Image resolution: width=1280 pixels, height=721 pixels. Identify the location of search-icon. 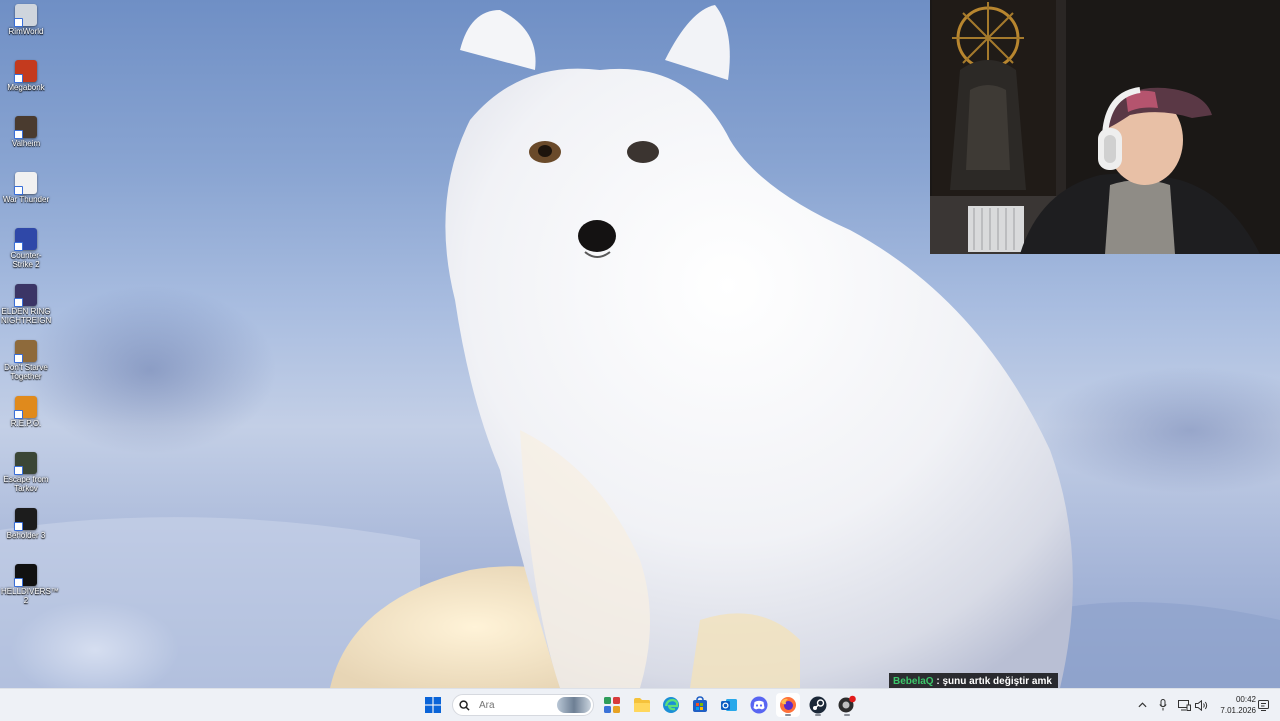
(468, 705).